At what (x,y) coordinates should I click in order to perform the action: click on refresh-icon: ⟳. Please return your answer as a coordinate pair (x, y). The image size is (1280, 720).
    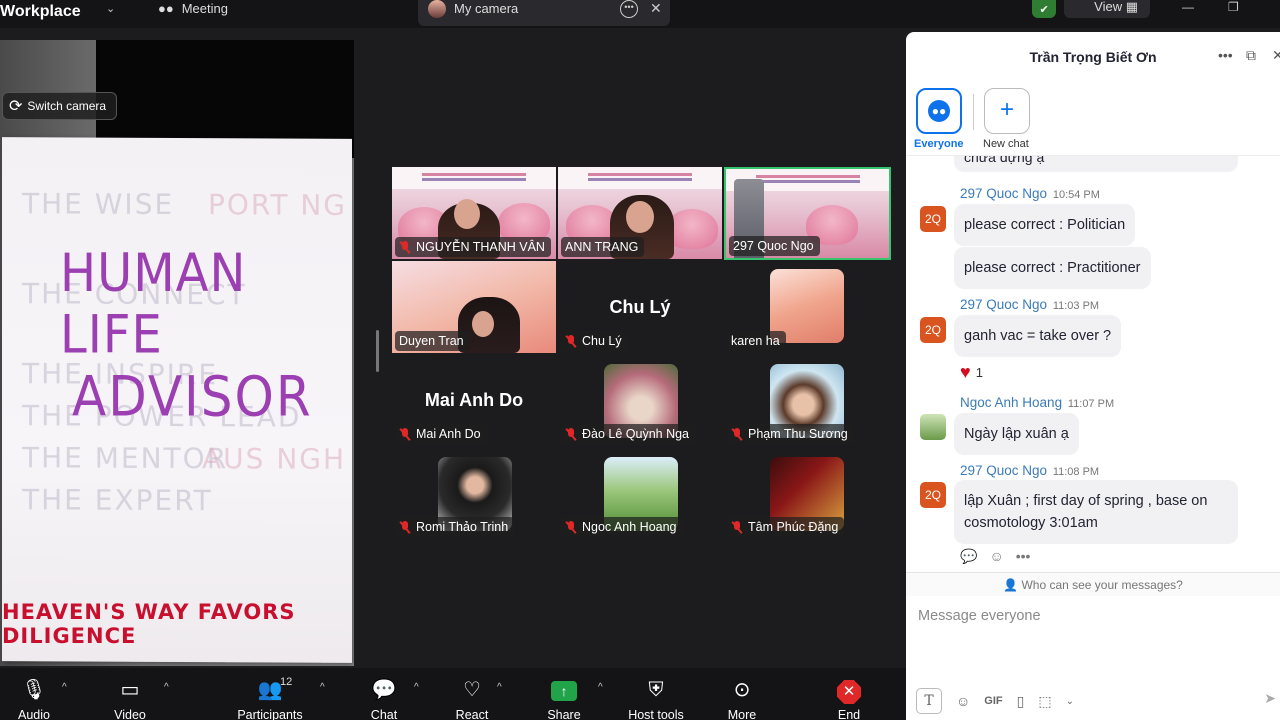
    Looking at the image, I should click on (16, 106).